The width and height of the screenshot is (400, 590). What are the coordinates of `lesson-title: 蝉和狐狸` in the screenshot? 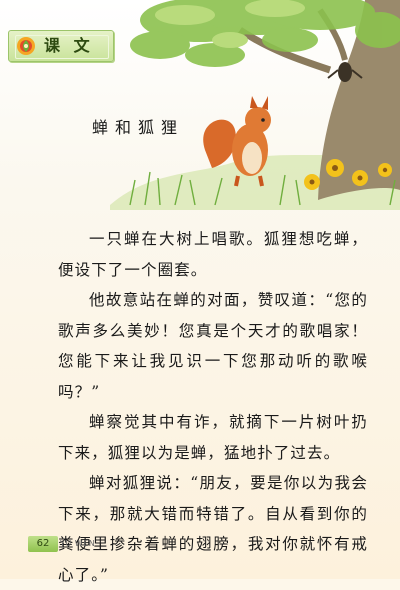 It's located at (138, 127).